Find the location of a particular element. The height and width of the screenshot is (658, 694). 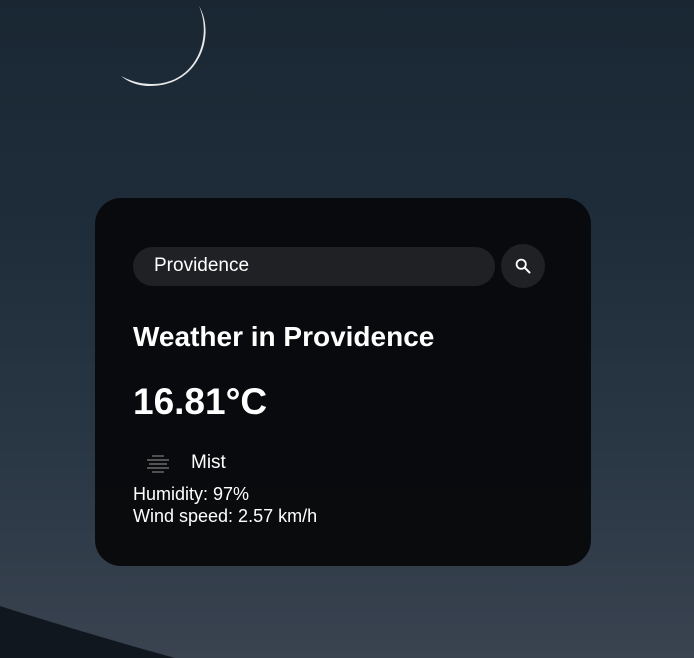

crescent-moon is located at coordinates (163, 46).